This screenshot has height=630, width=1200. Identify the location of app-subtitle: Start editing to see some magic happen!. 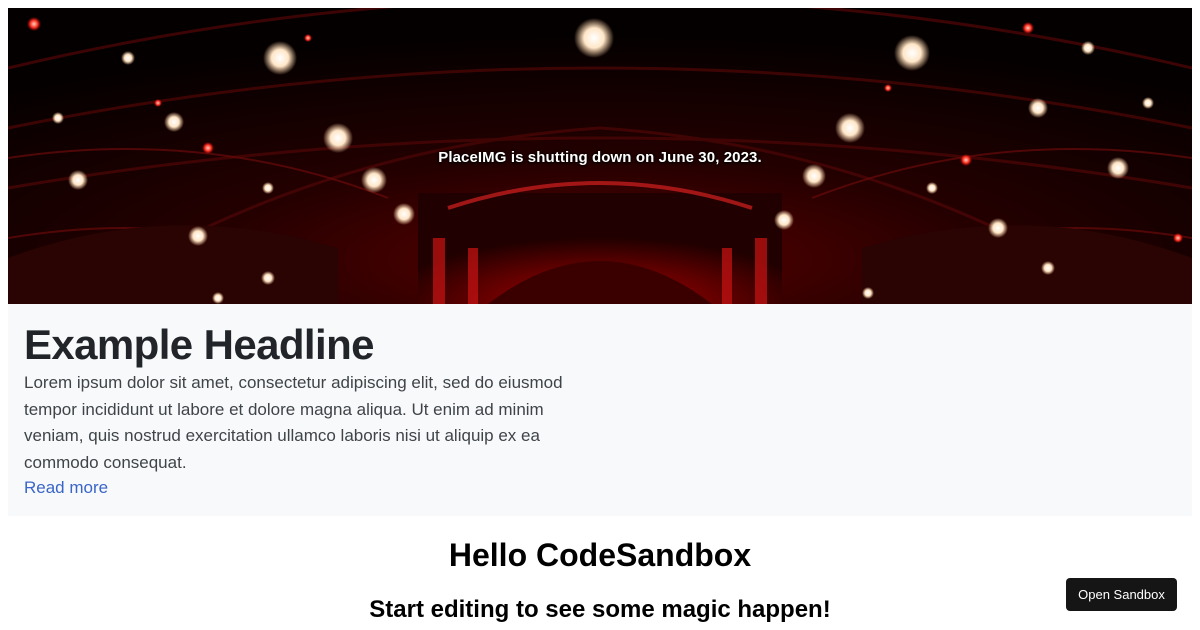
(600, 609).